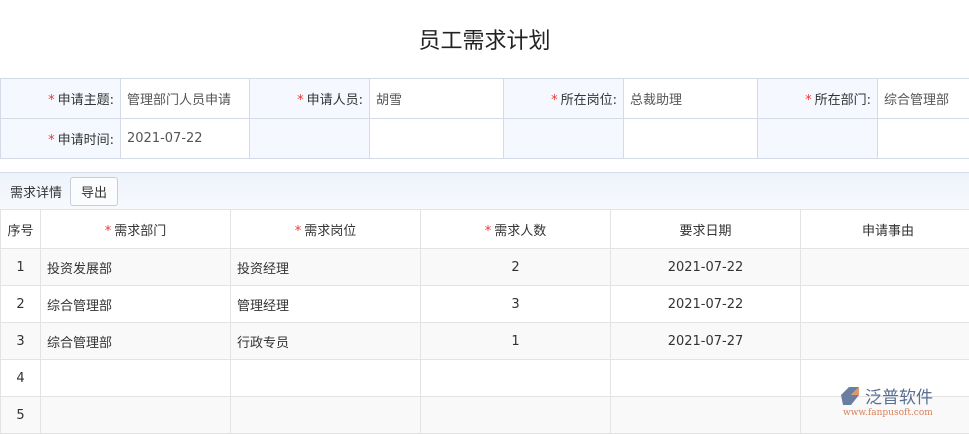 This screenshot has height=434, width=969. I want to click on position-field: 总裁助理, so click(691, 99).